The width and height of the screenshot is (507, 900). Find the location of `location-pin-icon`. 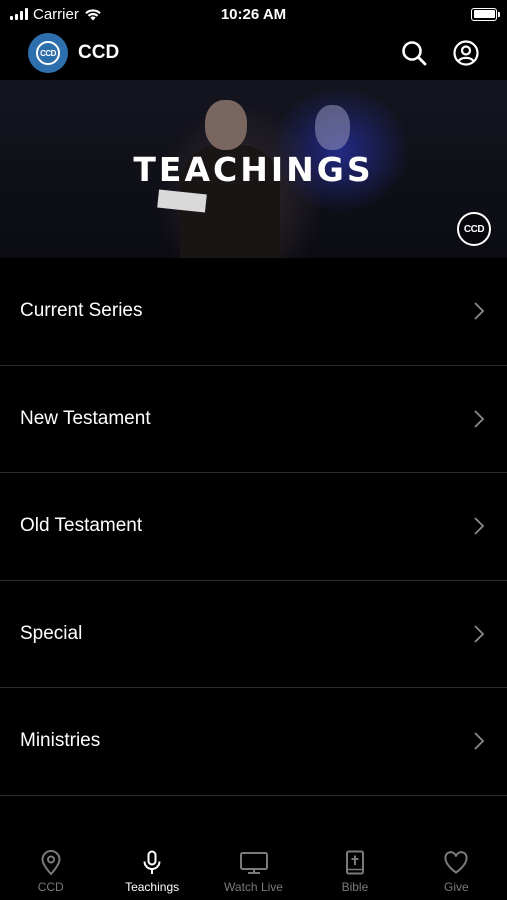

location-pin-icon is located at coordinates (51, 863).